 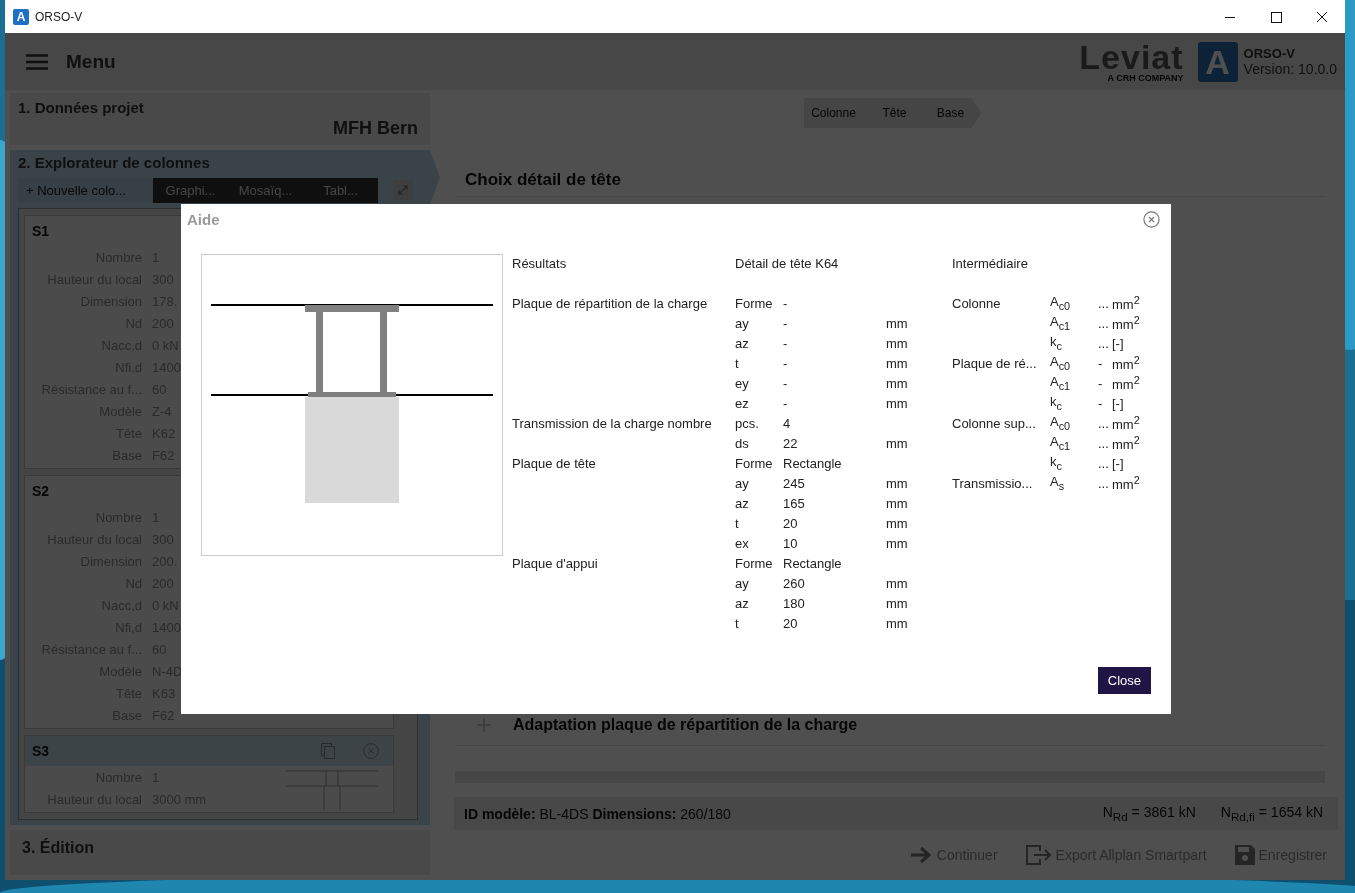 I want to click on resistance-value: N$_{Rd,fi}$ = 1654 kN, so click(x=1271, y=813).